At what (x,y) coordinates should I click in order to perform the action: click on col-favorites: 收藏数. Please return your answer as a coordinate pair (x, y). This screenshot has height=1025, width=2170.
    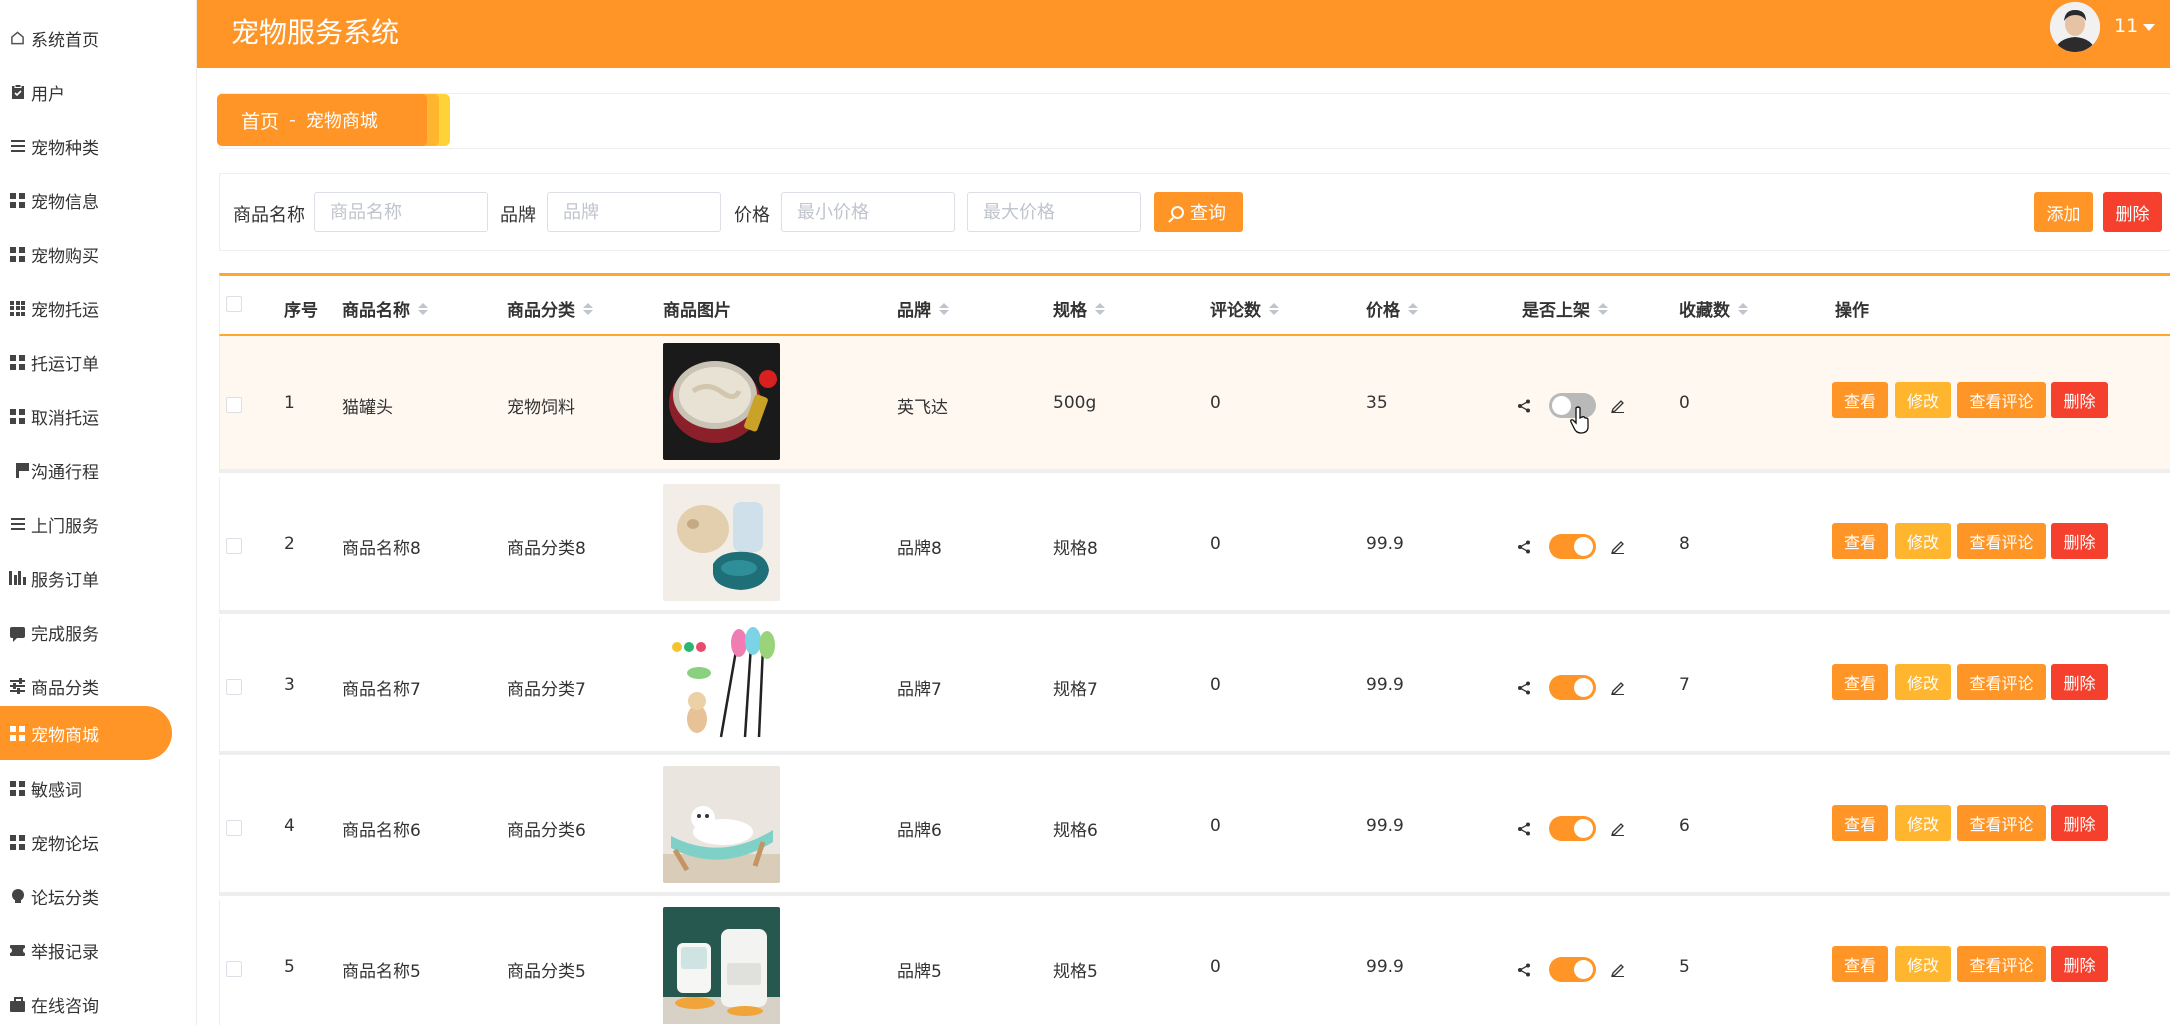
    Looking at the image, I should click on (1713, 308).